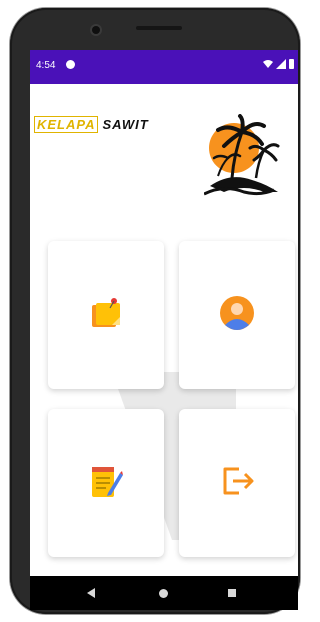  Describe the element at coordinates (155, 25) in the screenshot. I see `phone-top-bezel` at that location.